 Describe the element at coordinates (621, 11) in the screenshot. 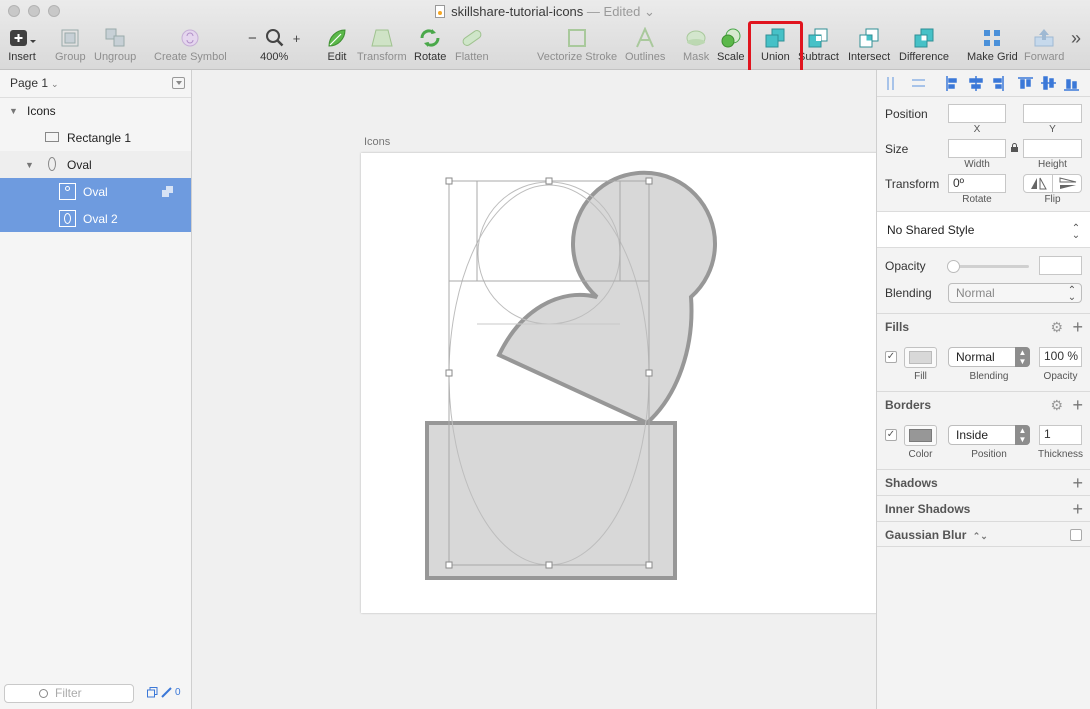

I see `edited-status: — Edited ⌄` at that location.